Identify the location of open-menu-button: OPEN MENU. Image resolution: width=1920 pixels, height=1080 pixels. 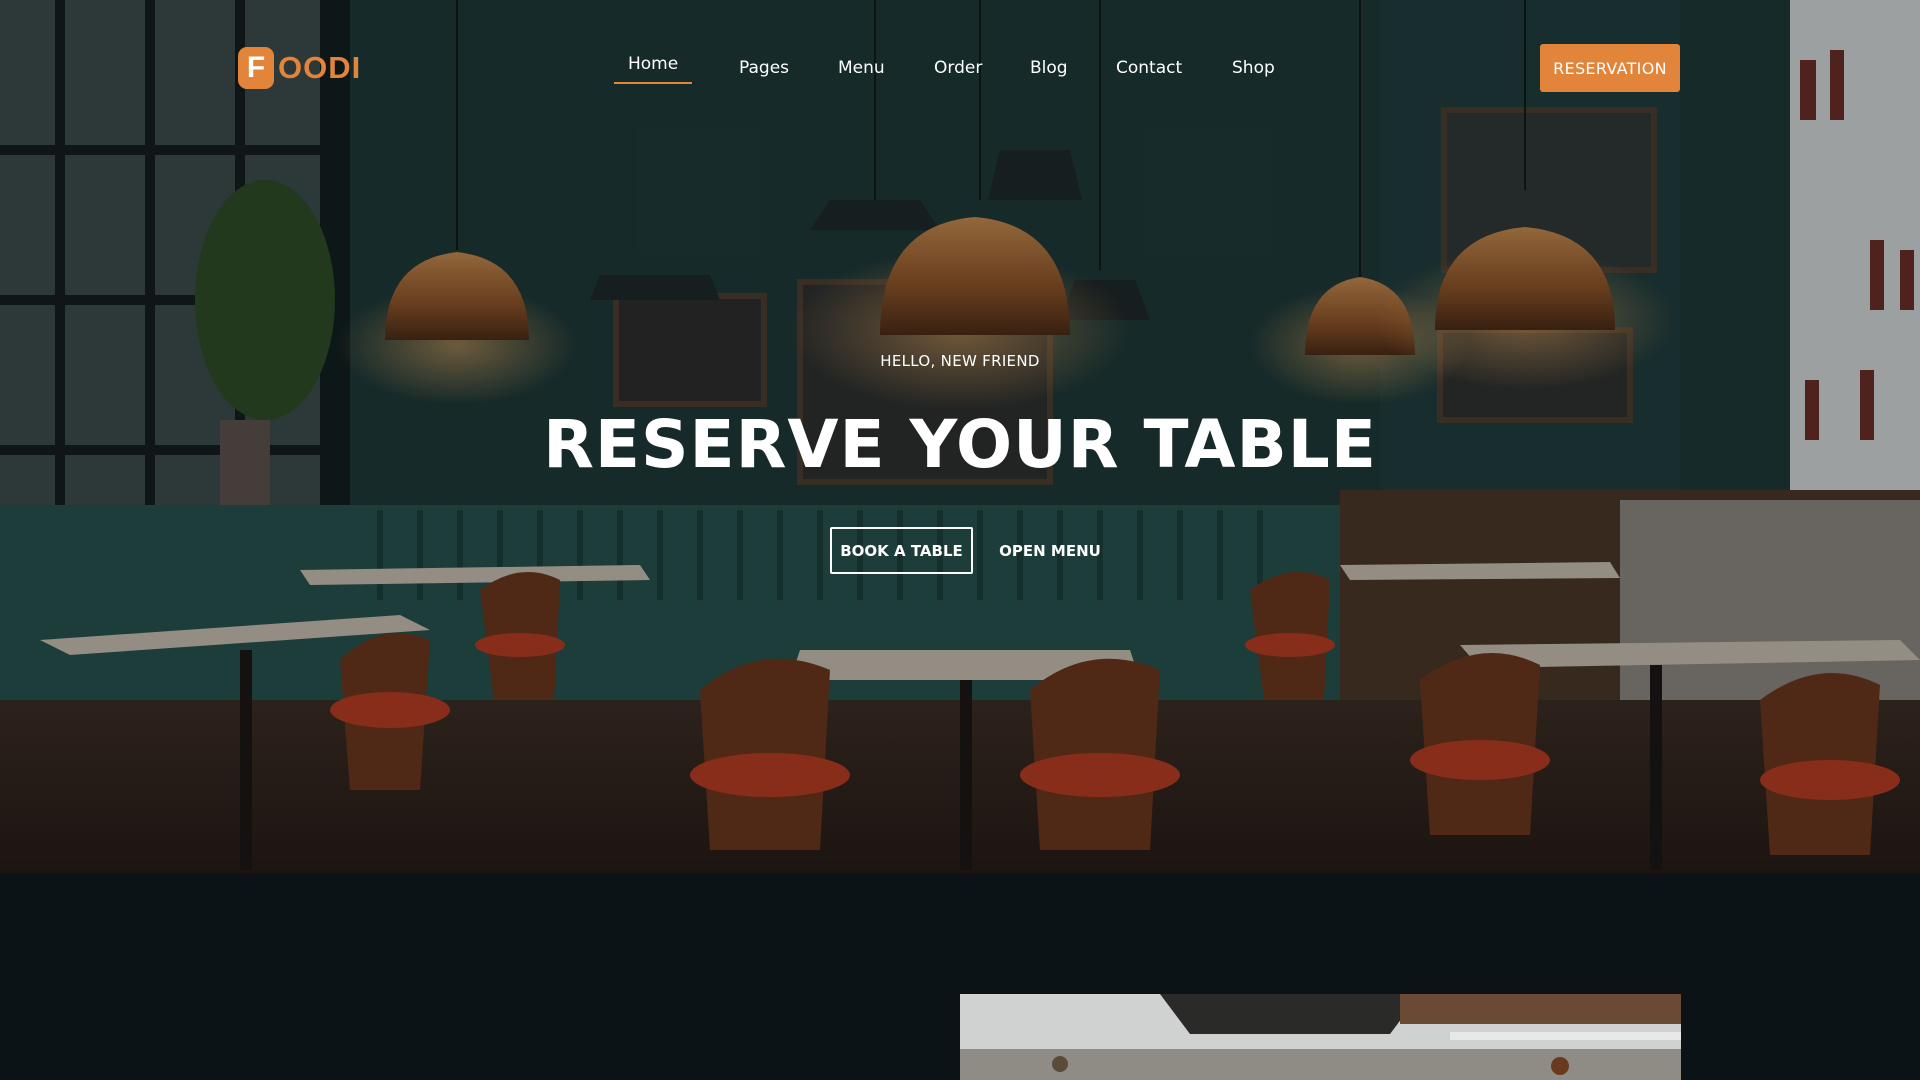
(1050, 550).